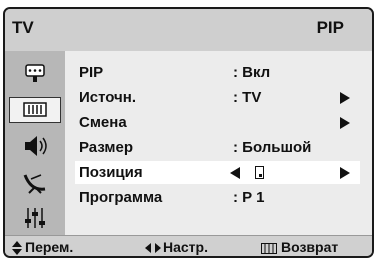 This screenshot has width=377, height=263. I want to click on left-arrow-icon, so click(235, 173).